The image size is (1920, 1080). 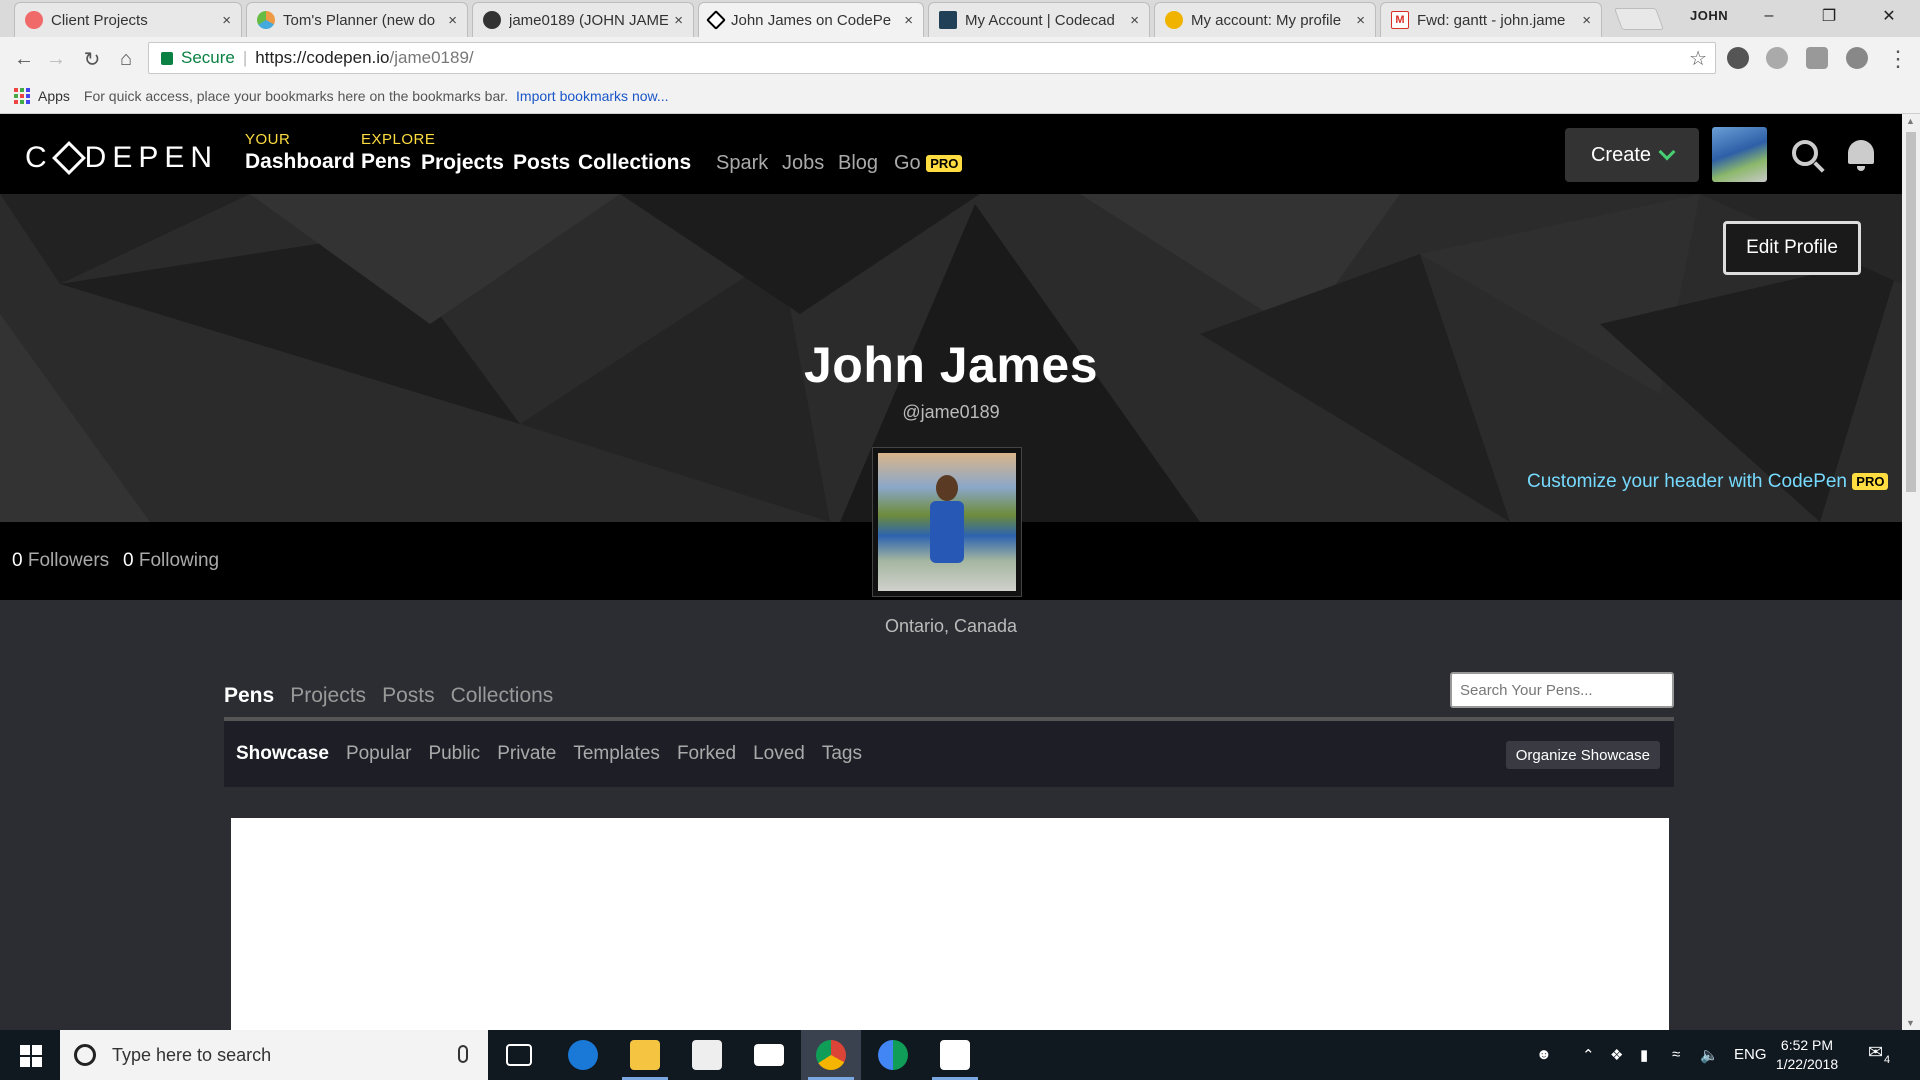 What do you see at coordinates (583, 19) in the screenshot?
I see `browser-tab: jame0189 (JOHN JAME ×` at bounding box center [583, 19].